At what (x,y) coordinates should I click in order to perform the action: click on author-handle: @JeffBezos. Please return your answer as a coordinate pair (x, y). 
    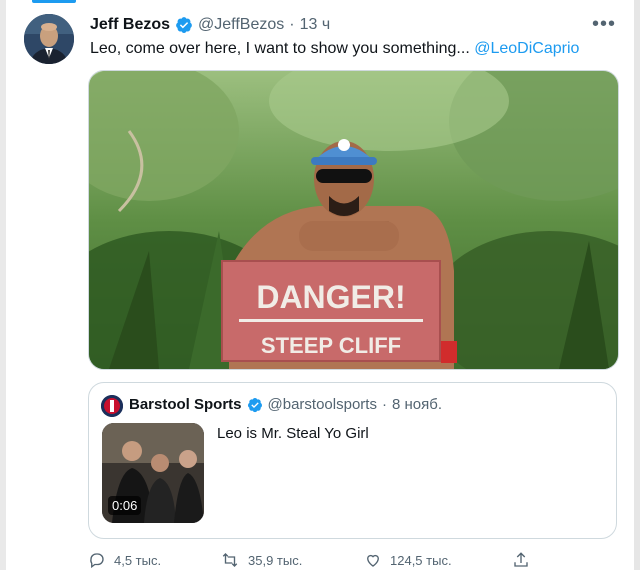
    Looking at the image, I should click on (241, 25).